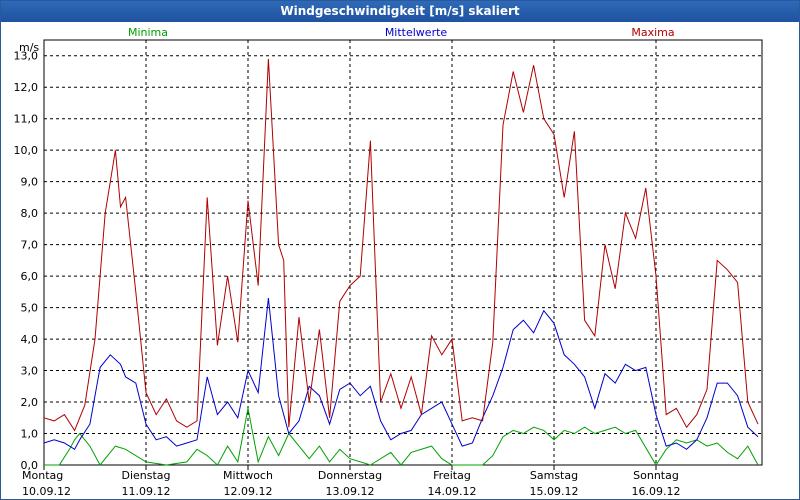 The height and width of the screenshot is (500, 800). I want to click on window-title: Windgeschwindigkeit [m/s] skaliert, so click(400, 11).